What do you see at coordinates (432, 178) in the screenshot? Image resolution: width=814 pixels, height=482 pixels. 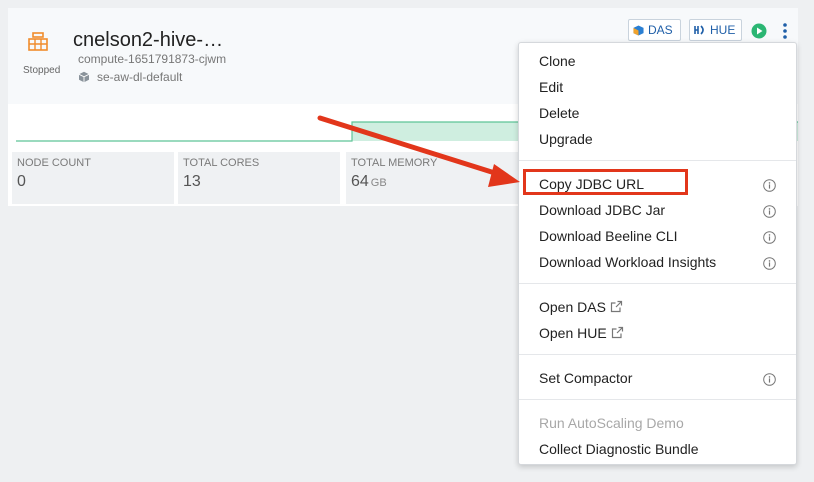 I see `stat-total-memory: TOTAL MEMORY 64 GB` at bounding box center [432, 178].